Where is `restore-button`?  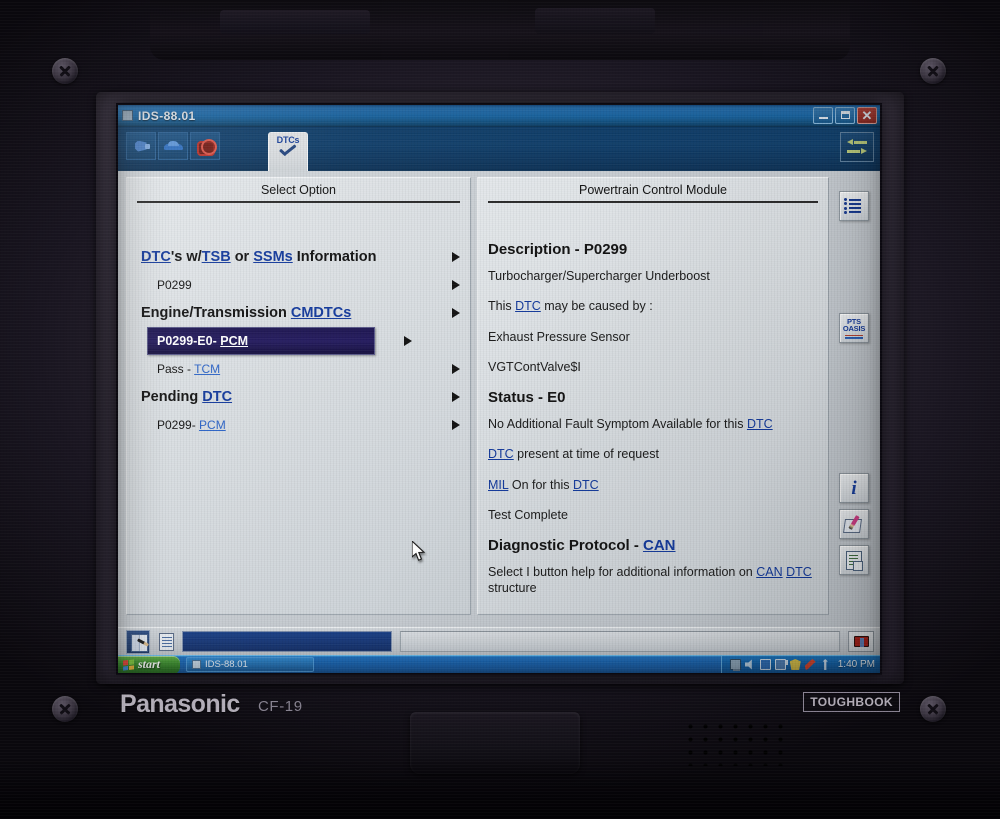
restore-button is located at coordinates (845, 115).